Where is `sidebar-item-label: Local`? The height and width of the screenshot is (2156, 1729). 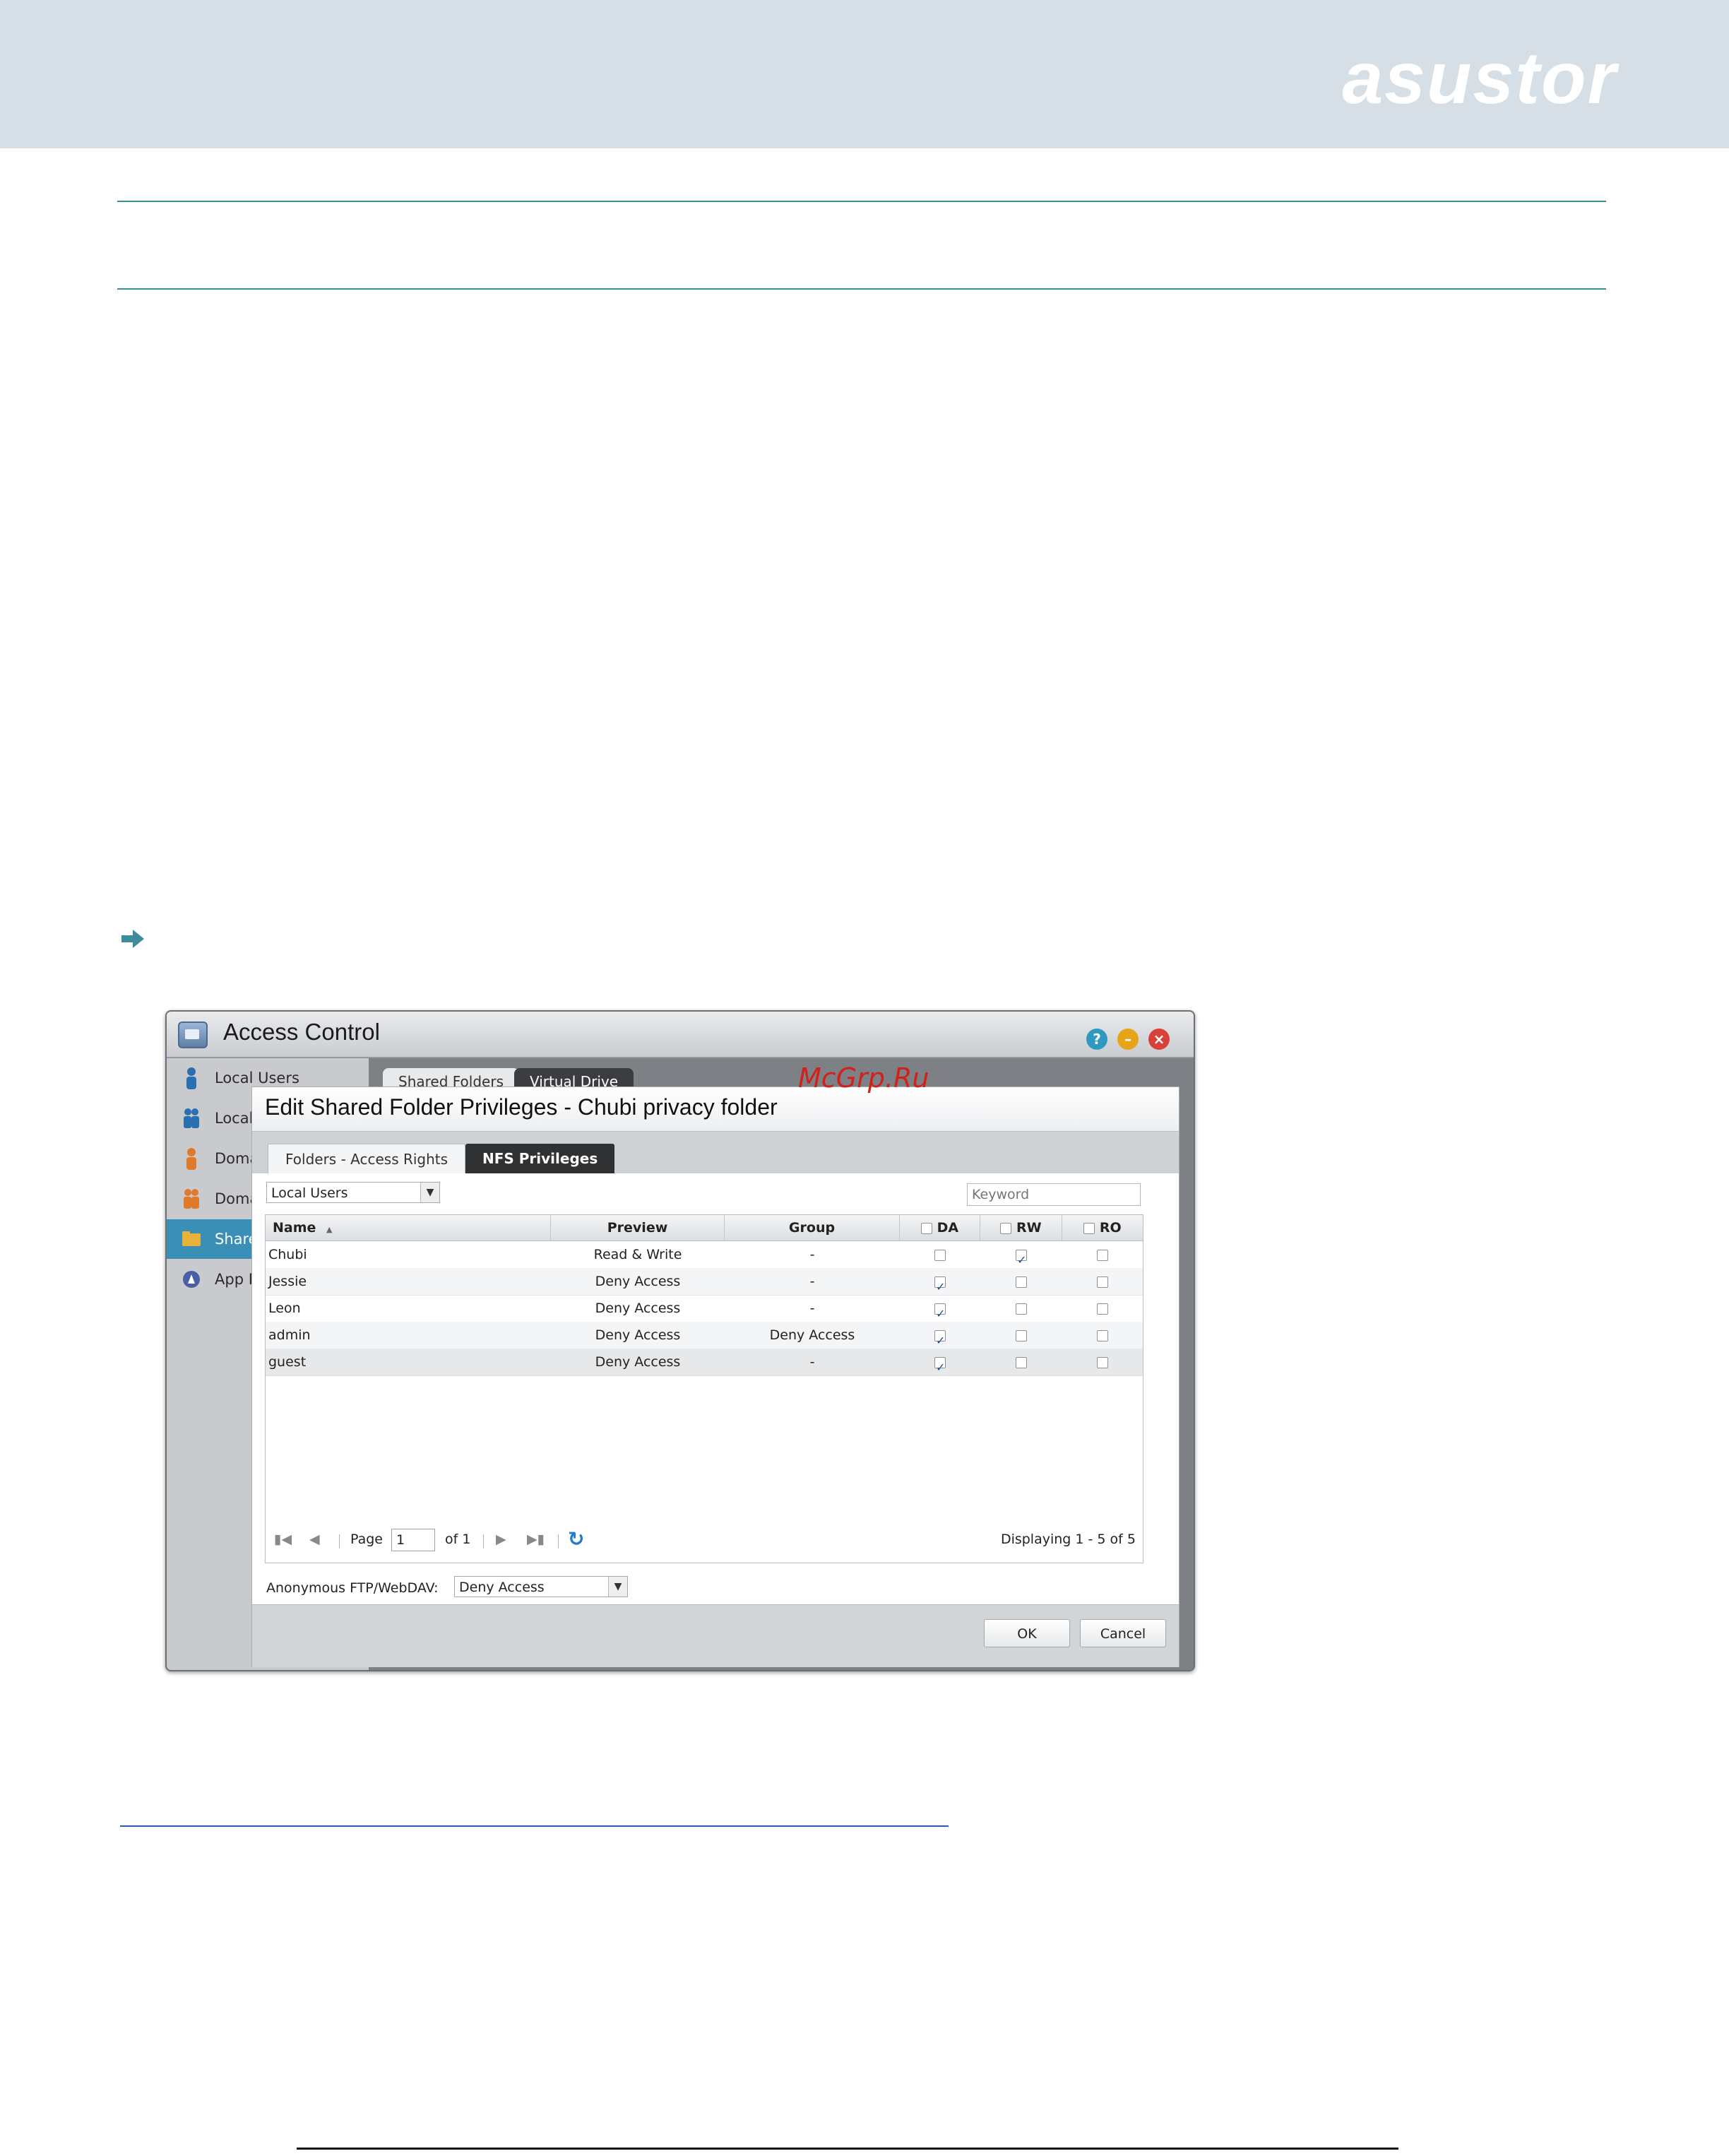
sidebar-item-label: Local is located at coordinates (234, 1118).